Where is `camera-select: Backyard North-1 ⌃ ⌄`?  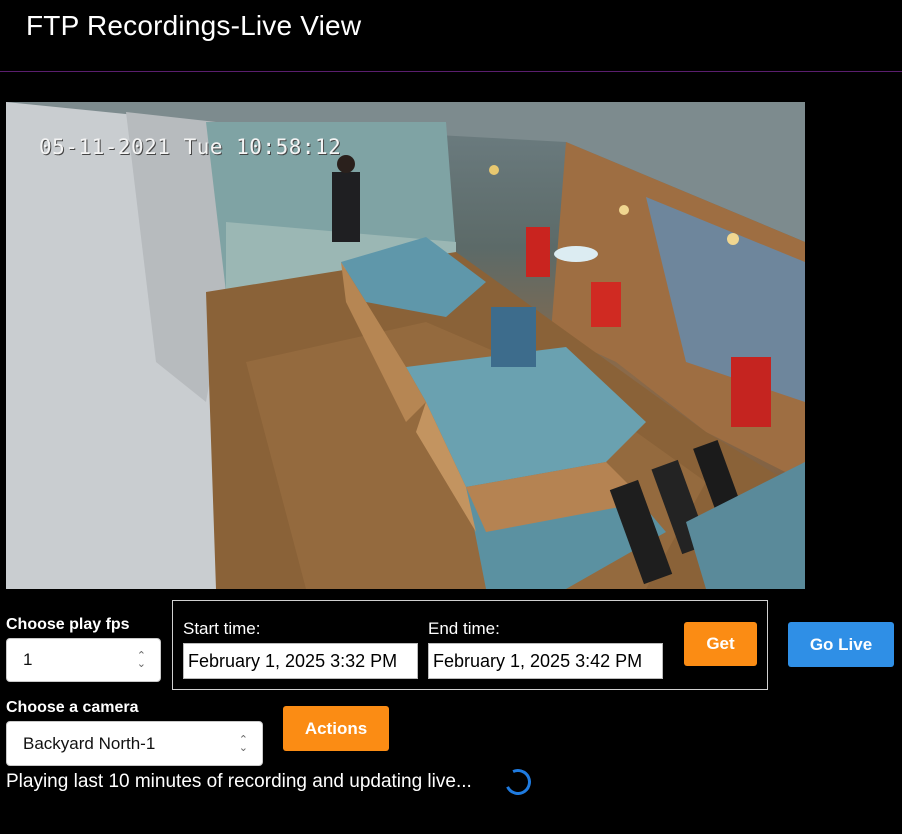 camera-select: Backyard North-1 ⌃ ⌄ is located at coordinates (134, 743).